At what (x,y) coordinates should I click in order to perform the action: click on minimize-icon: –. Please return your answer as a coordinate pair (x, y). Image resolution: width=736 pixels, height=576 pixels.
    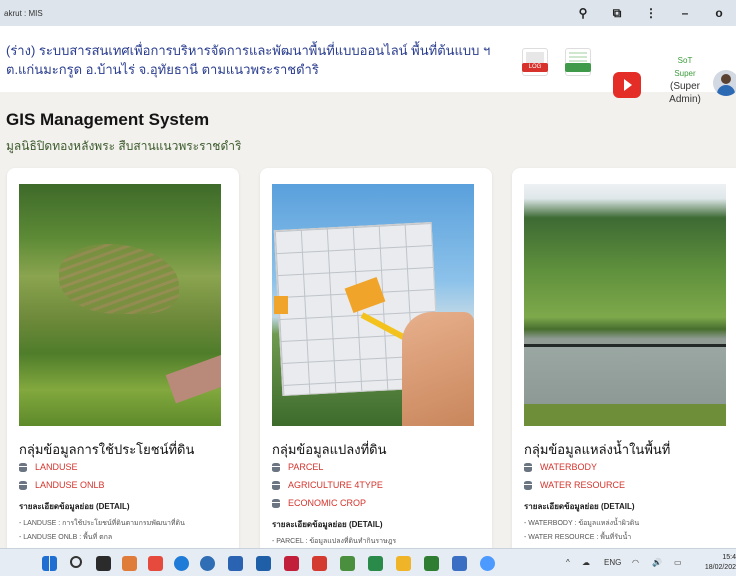
    Looking at the image, I should click on (685, 13).